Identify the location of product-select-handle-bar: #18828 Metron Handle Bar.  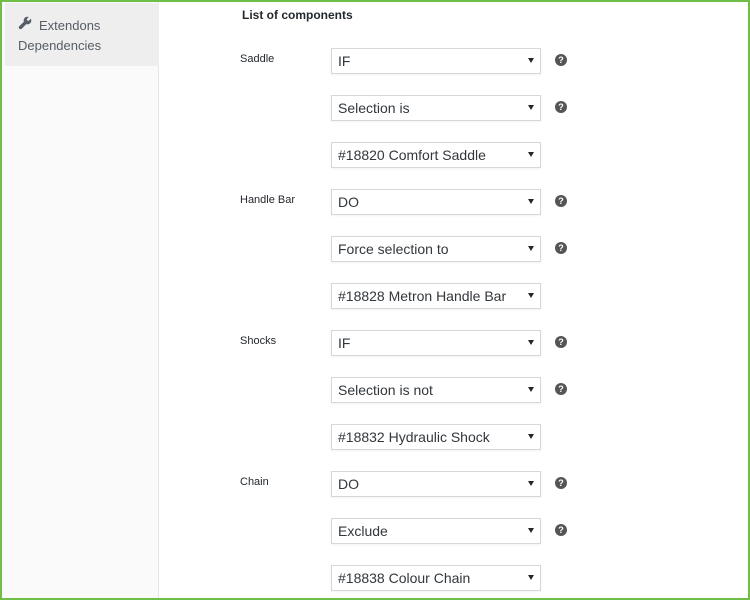
(436, 296).